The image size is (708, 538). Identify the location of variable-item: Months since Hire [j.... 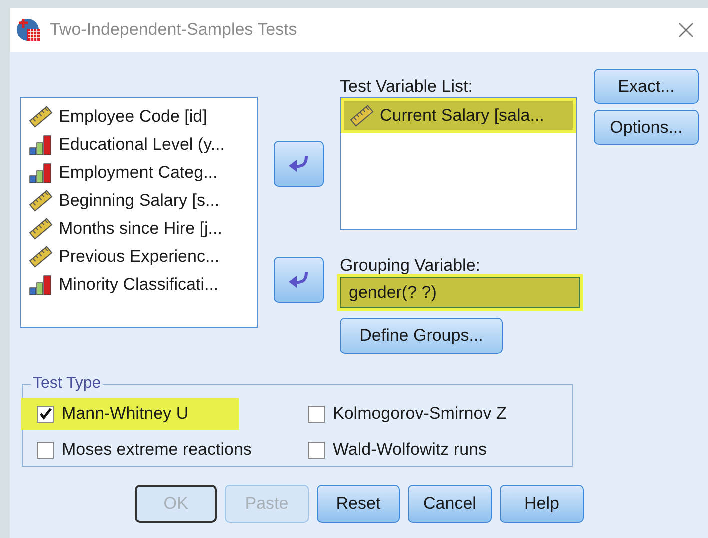
(140, 229).